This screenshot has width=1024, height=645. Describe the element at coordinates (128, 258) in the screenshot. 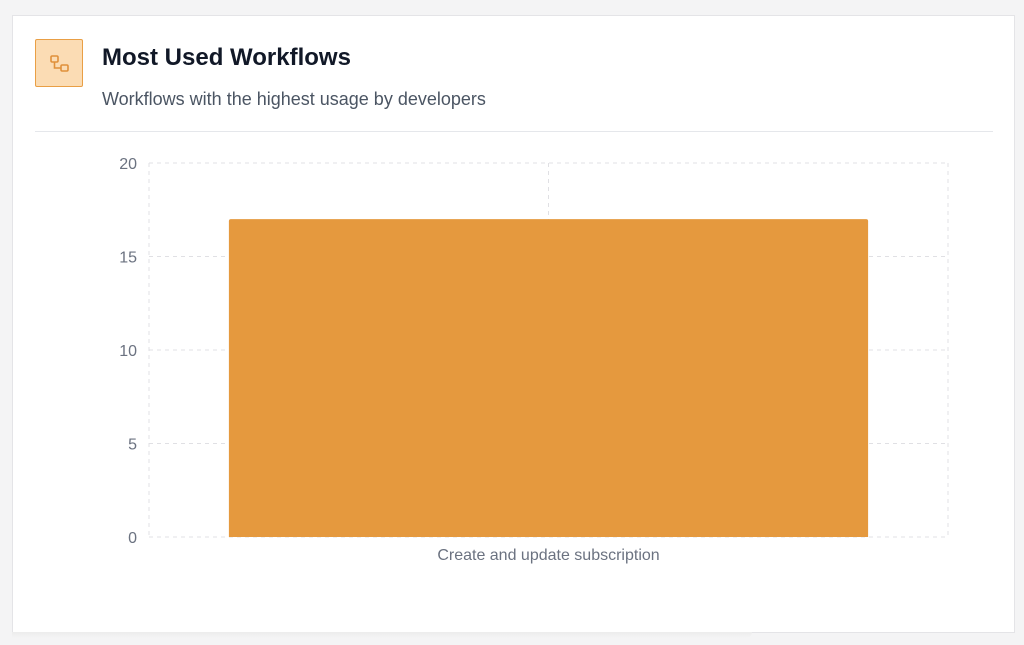

I see `y-tick-label: 15` at that location.